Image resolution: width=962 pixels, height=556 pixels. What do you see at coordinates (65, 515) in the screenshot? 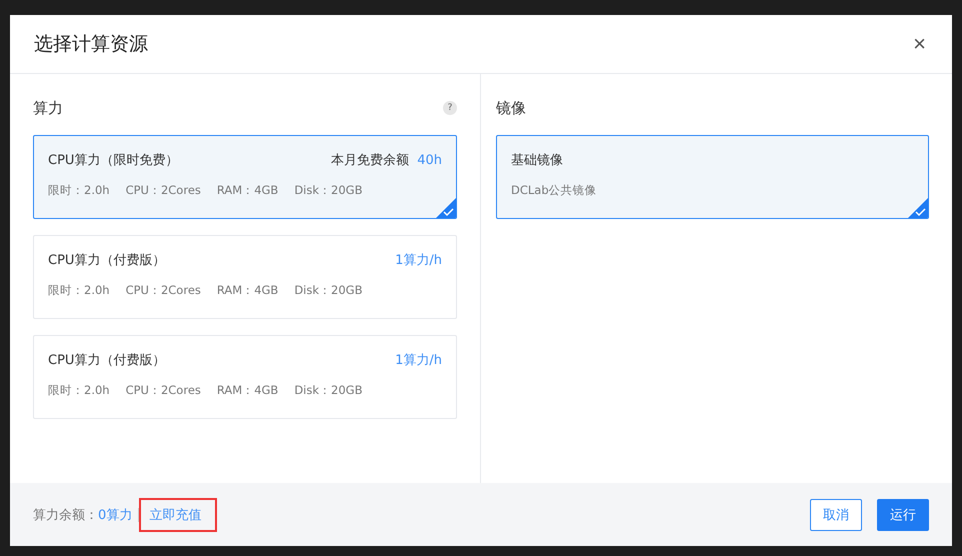
I see `balance-label: 算力余额：` at bounding box center [65, 515].